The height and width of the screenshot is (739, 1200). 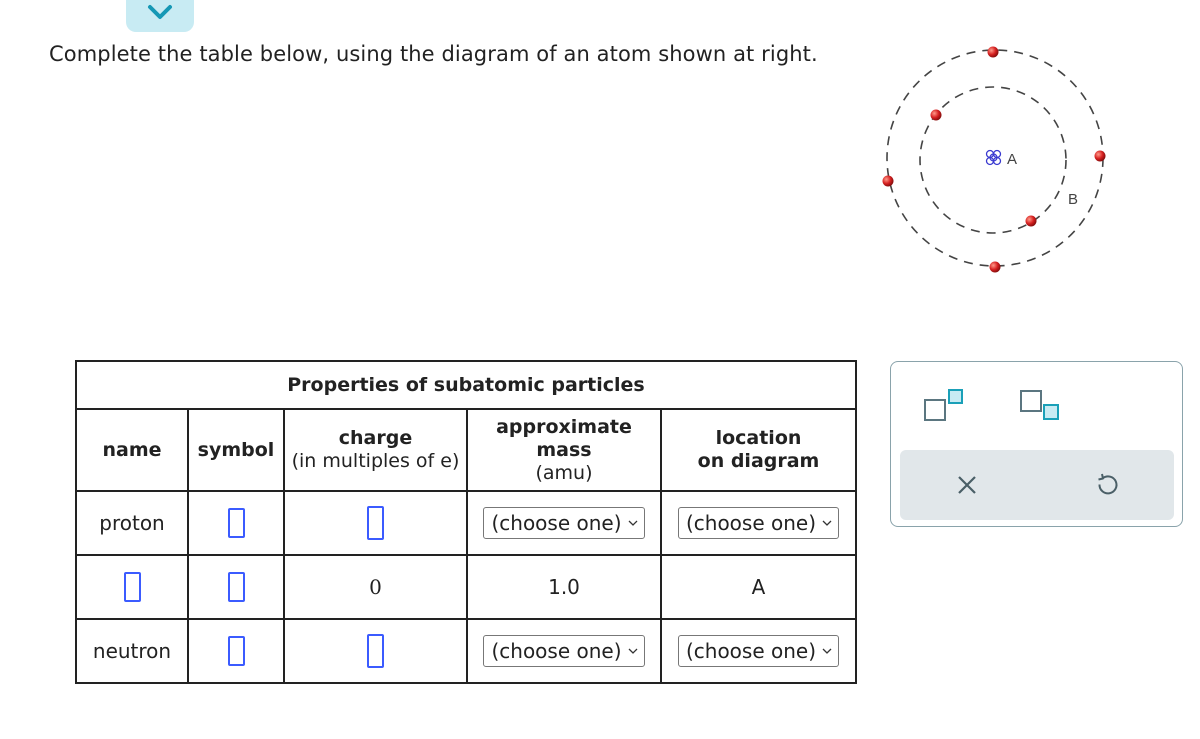 What do you see at coordinates (1012, 159) in the screenshot?
I see `label-a: A` at bounding box center [1012, 159].